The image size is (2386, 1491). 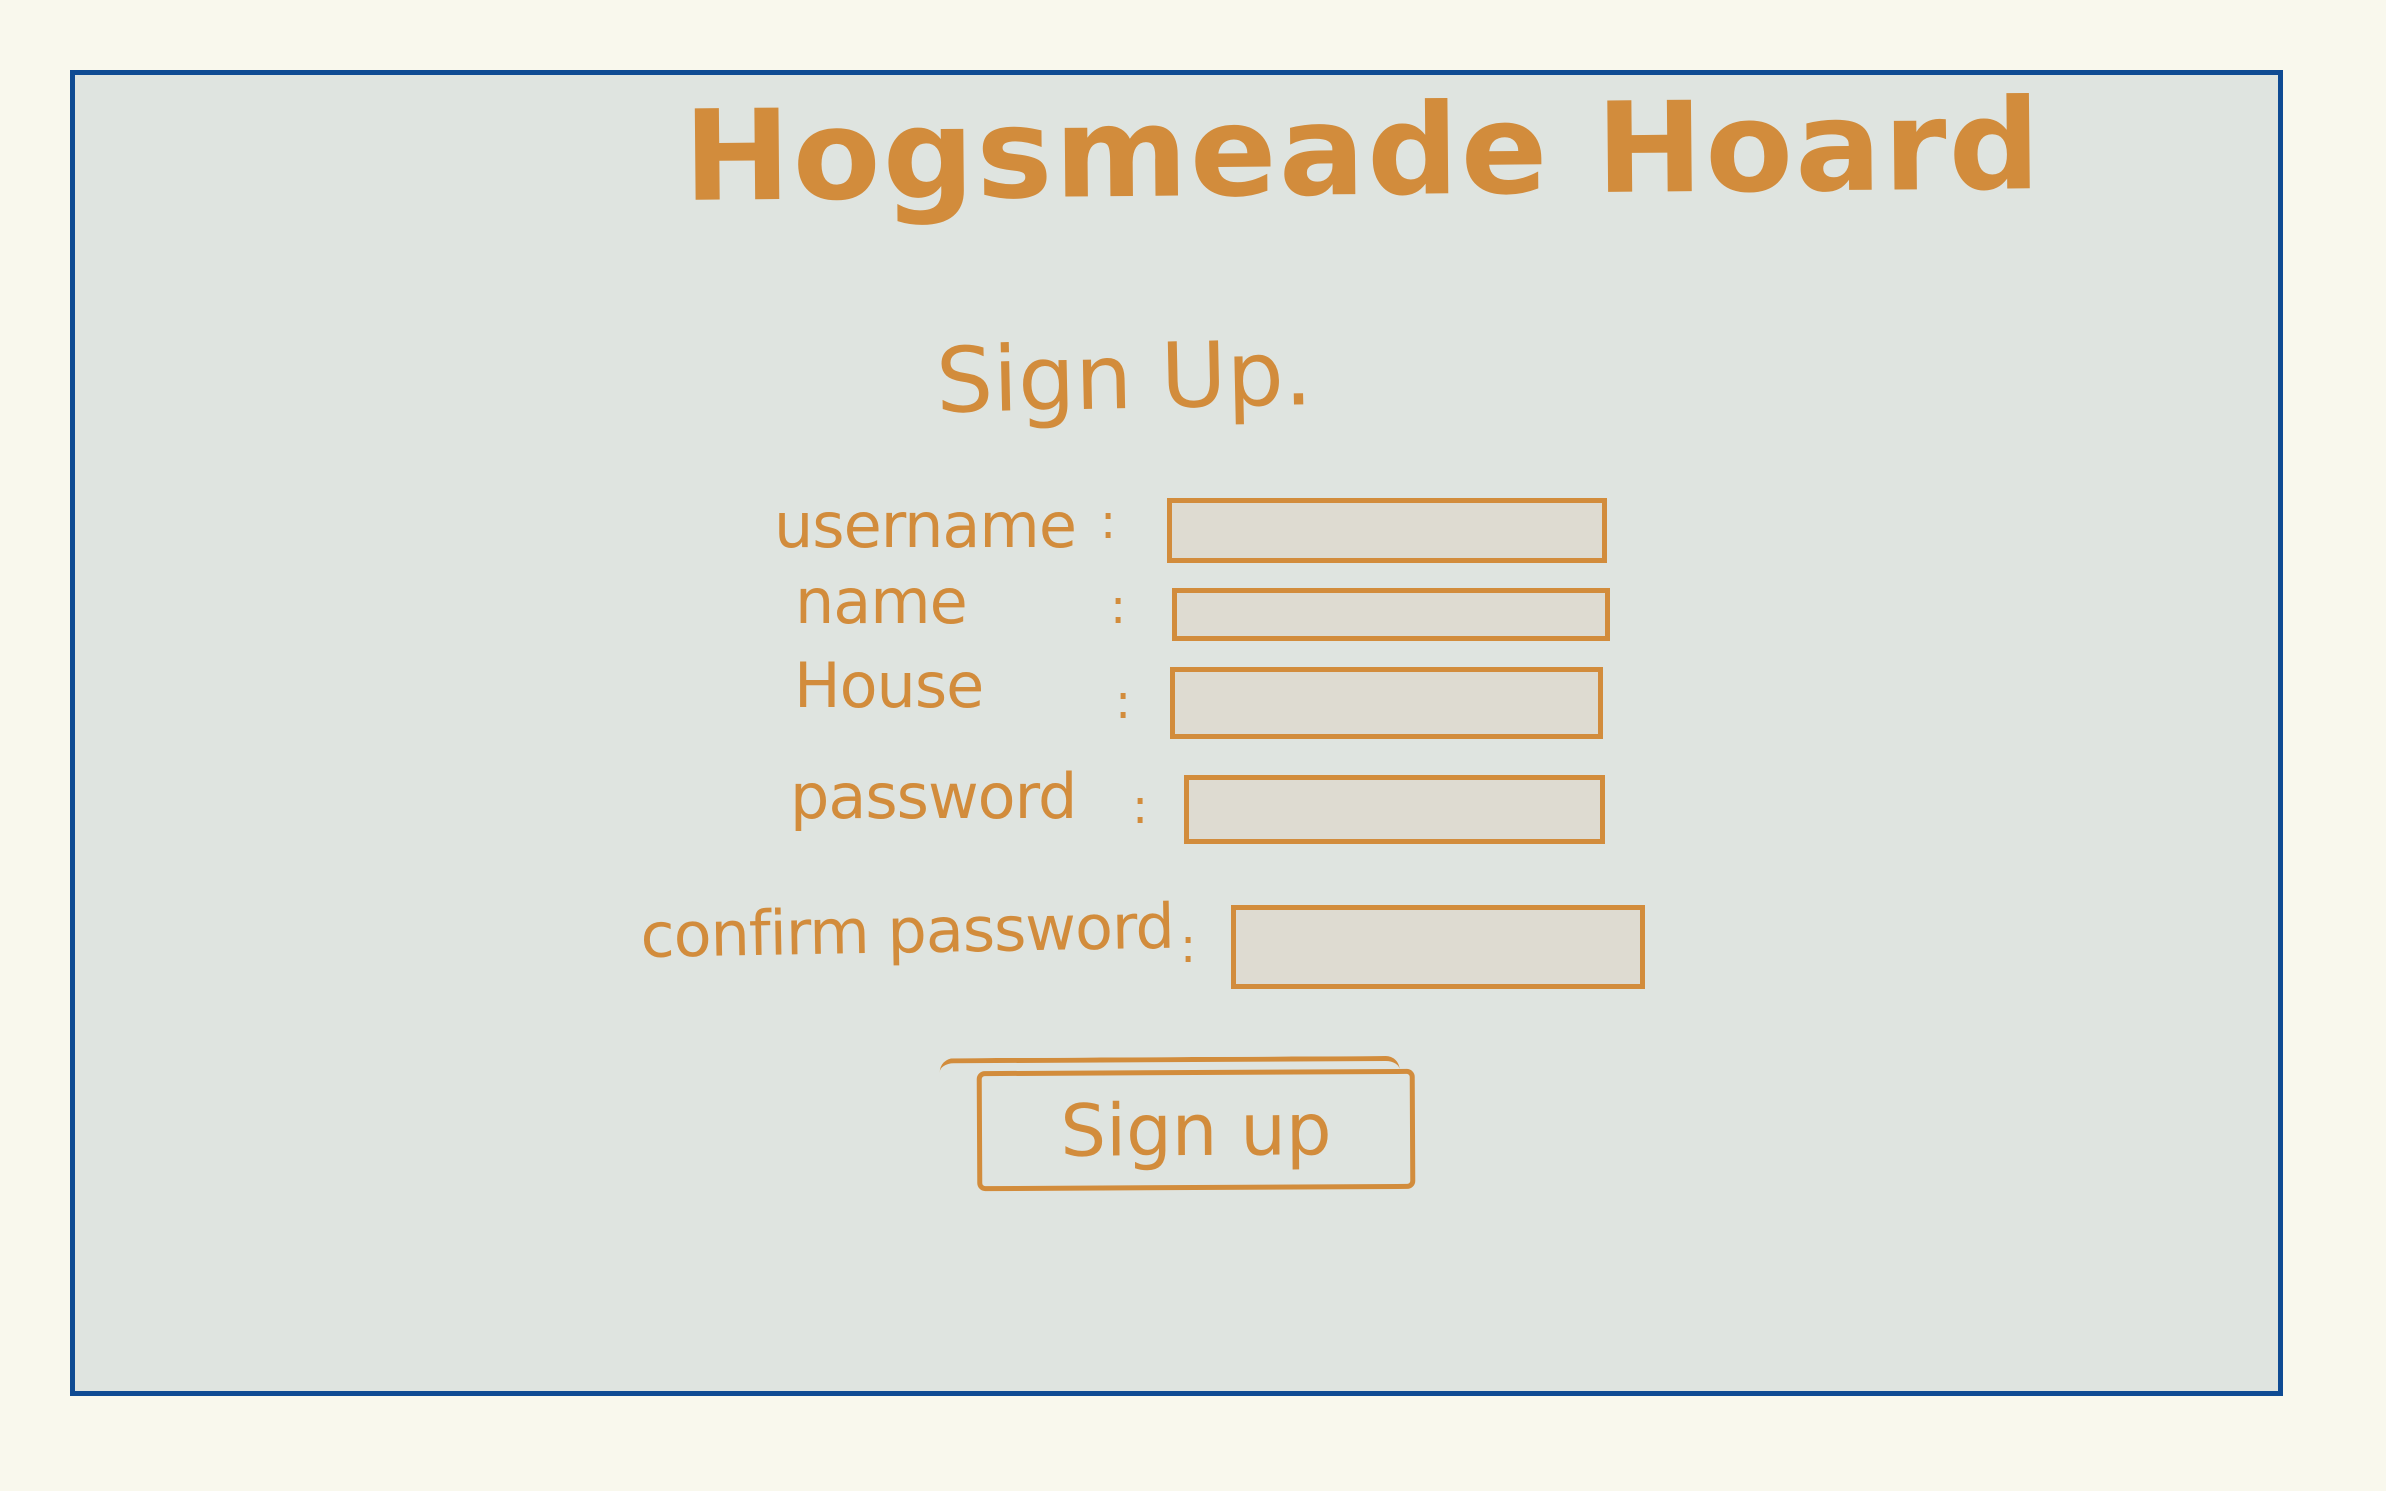 I want to click on sign-up-button: Sign up, so click(x=1196, y=1130).